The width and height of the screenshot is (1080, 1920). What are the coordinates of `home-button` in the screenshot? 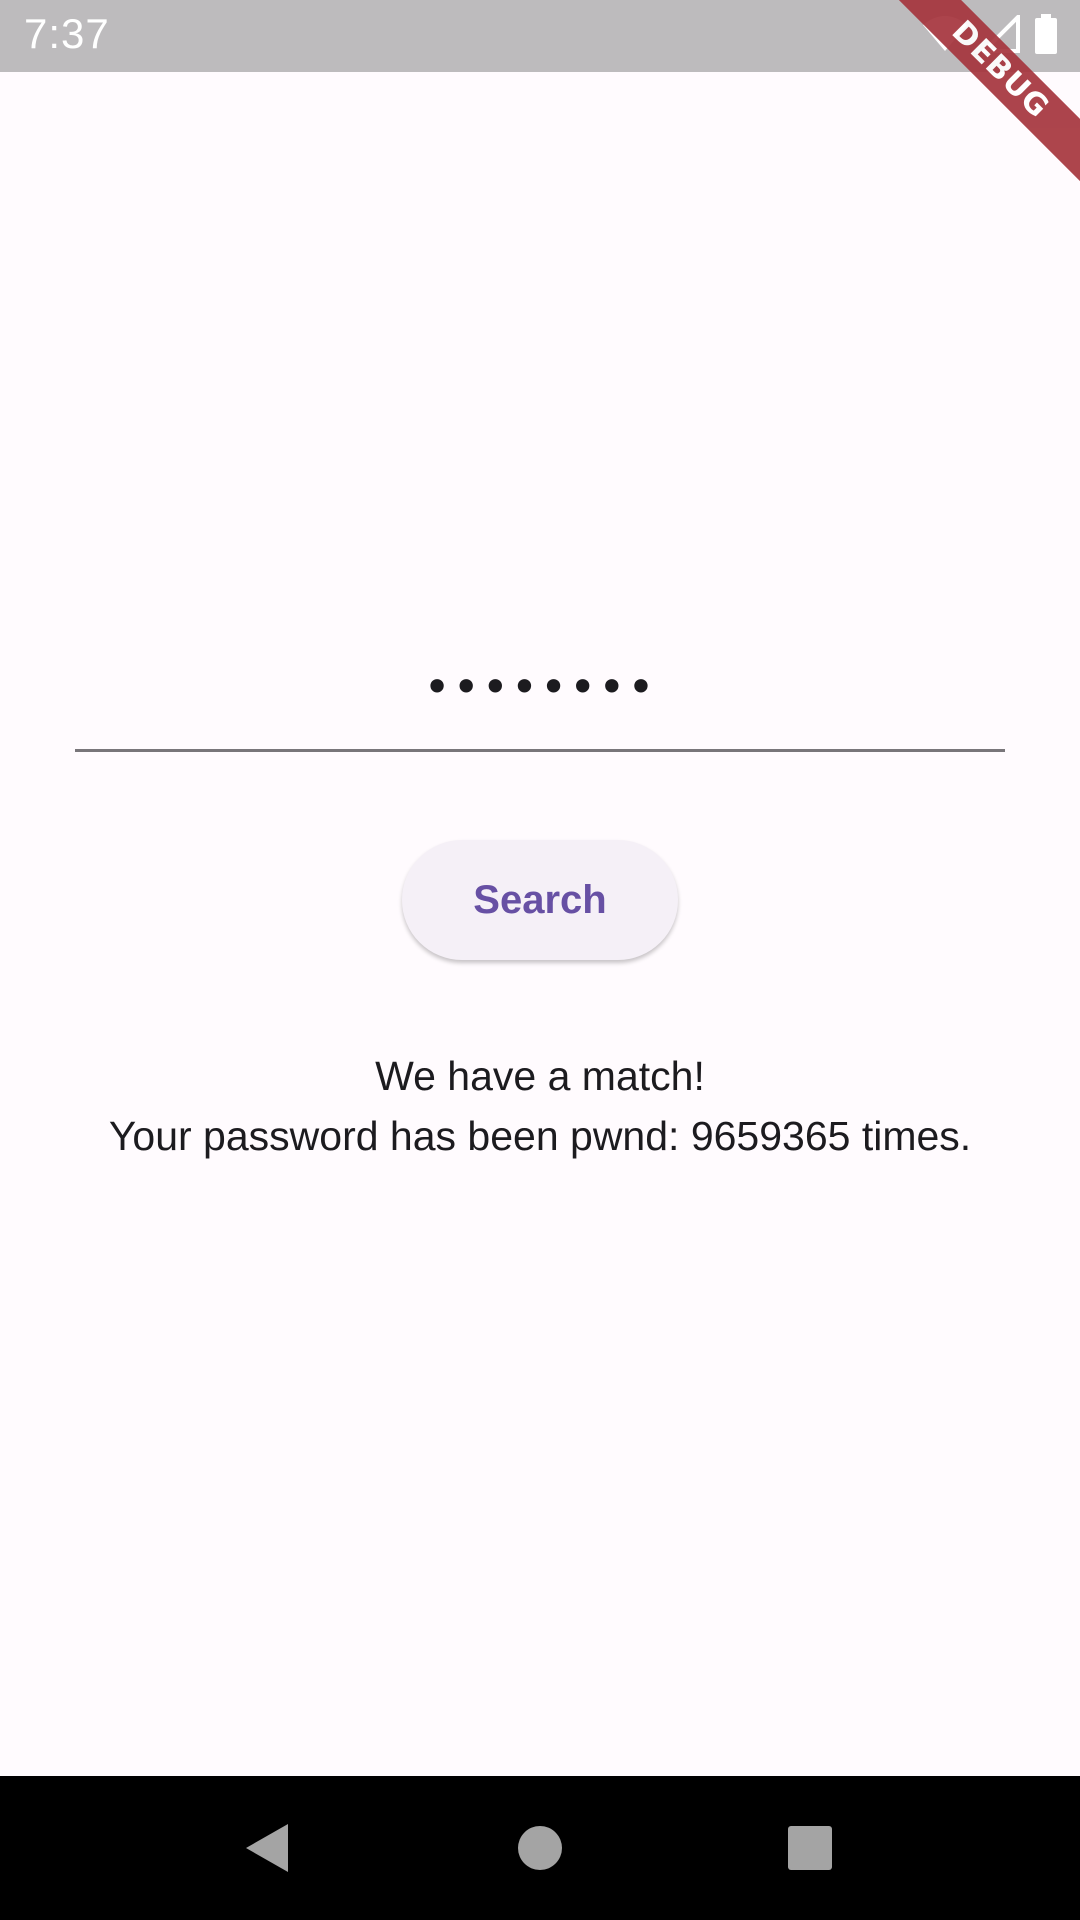 It's located at (540, 1848).